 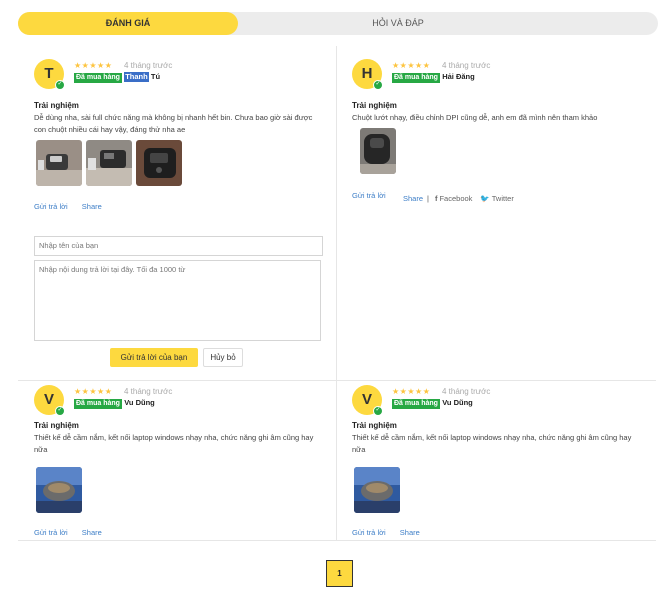 What do you see at coordinates (458, 76) in the screenshot?
I see `reviewer-name: Hải Đăng` at bounding box center [458, 76].